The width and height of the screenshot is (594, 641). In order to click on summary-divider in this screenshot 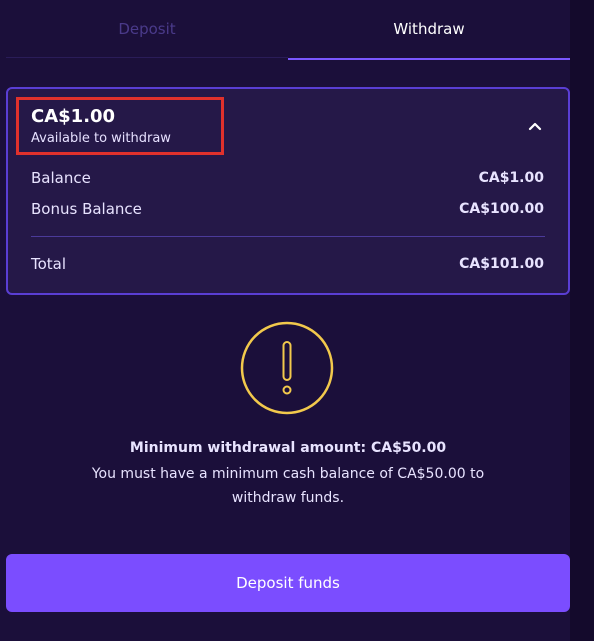, I will do `click(288, 236)`.